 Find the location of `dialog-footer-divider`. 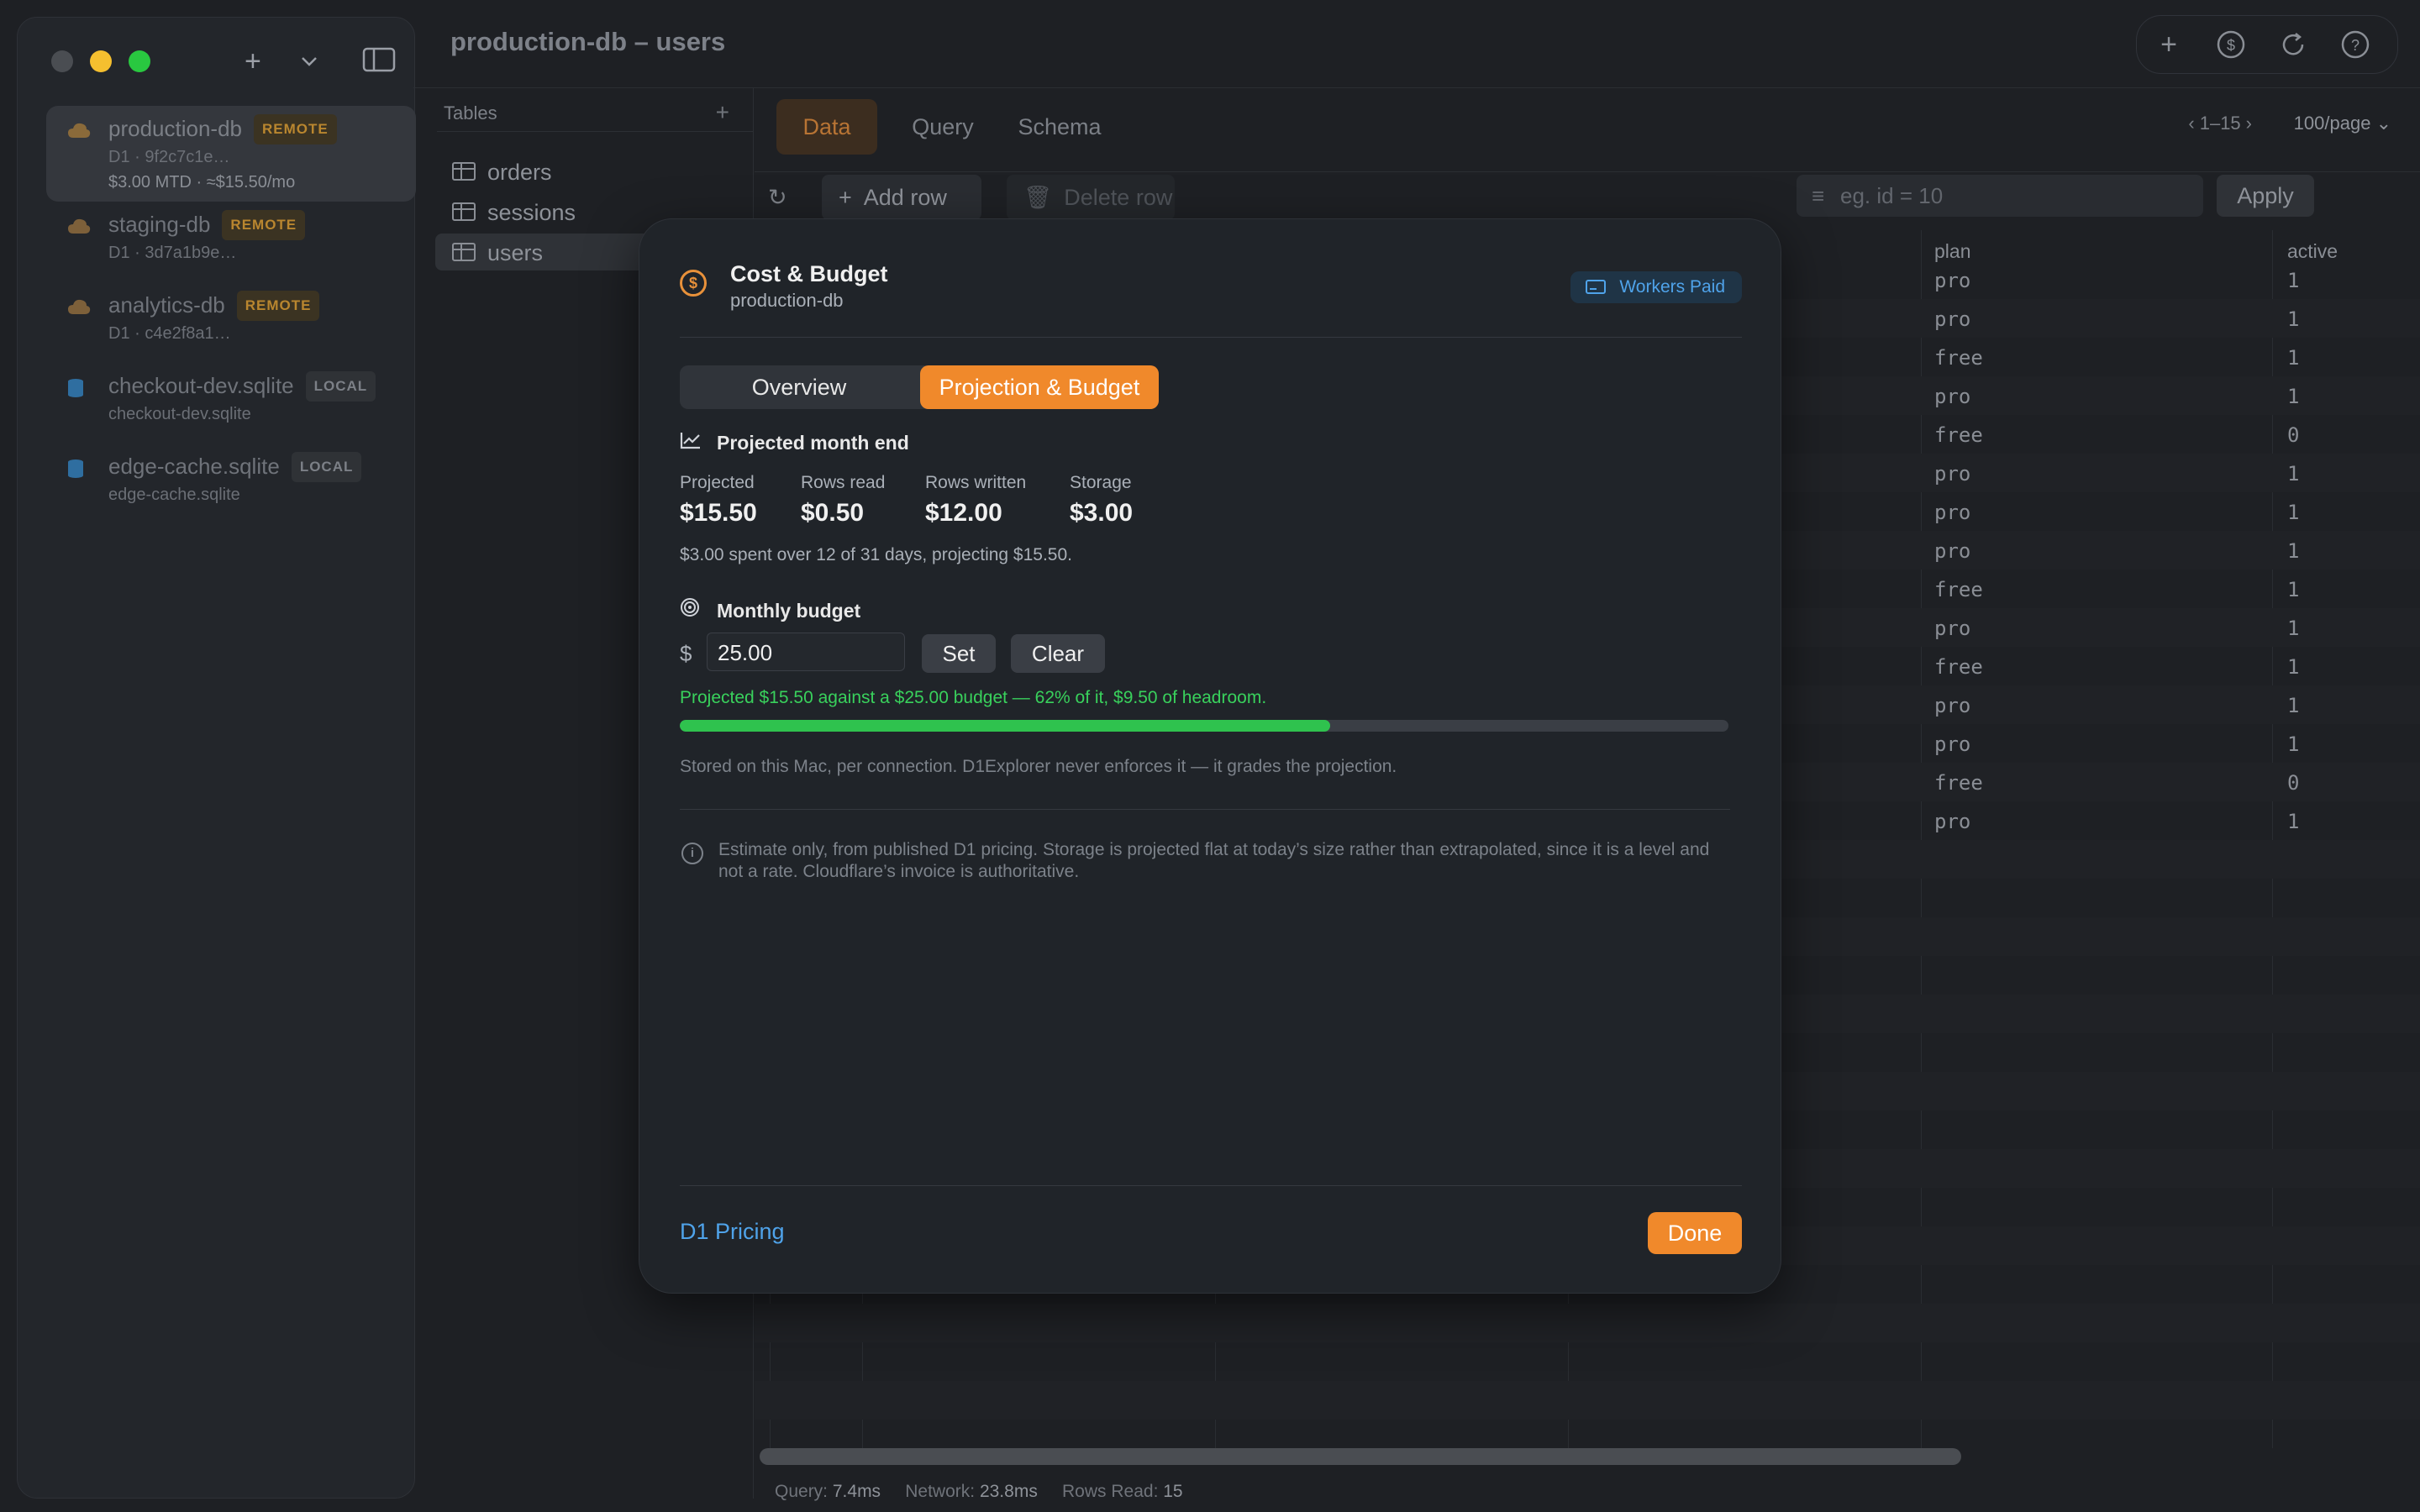

dialog-footer-divider is located at coordinates (1211, 1185).